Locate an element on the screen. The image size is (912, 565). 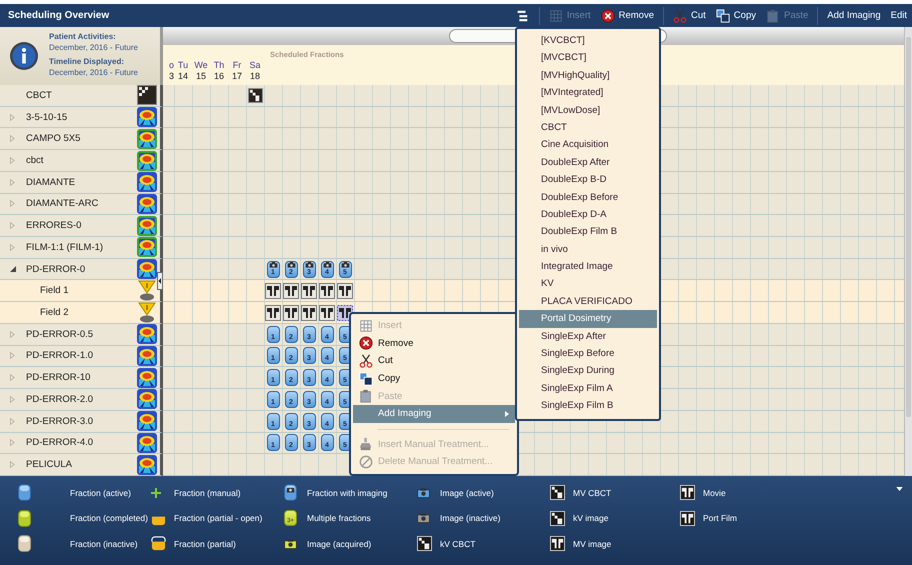
menu-item: Remove is located at coordinates (434, 343).